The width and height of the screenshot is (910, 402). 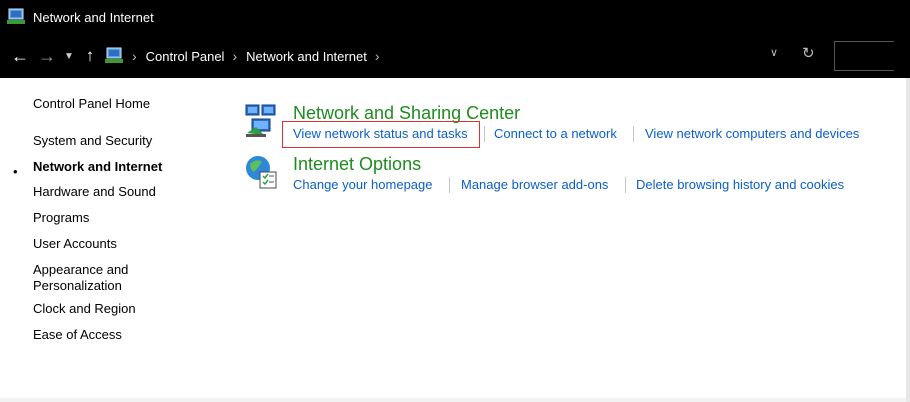 I want to click on breadcrumb-network-and-internet: Network and Internet, so click(x=306, y=56).